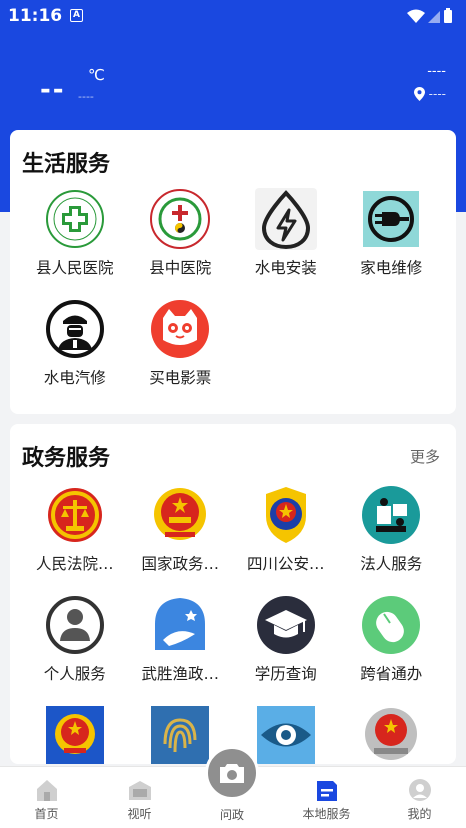 This screenshot has height=828, width=466. What do you see at coordinates (420, 790) in the screenshot?
I see `profile-icon` at bounding box center [420, 790].